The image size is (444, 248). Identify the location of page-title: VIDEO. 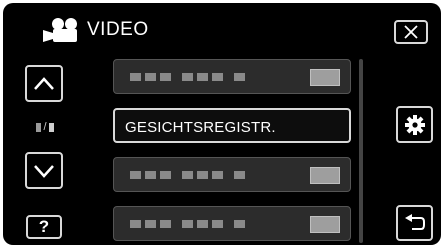
(118, 29).